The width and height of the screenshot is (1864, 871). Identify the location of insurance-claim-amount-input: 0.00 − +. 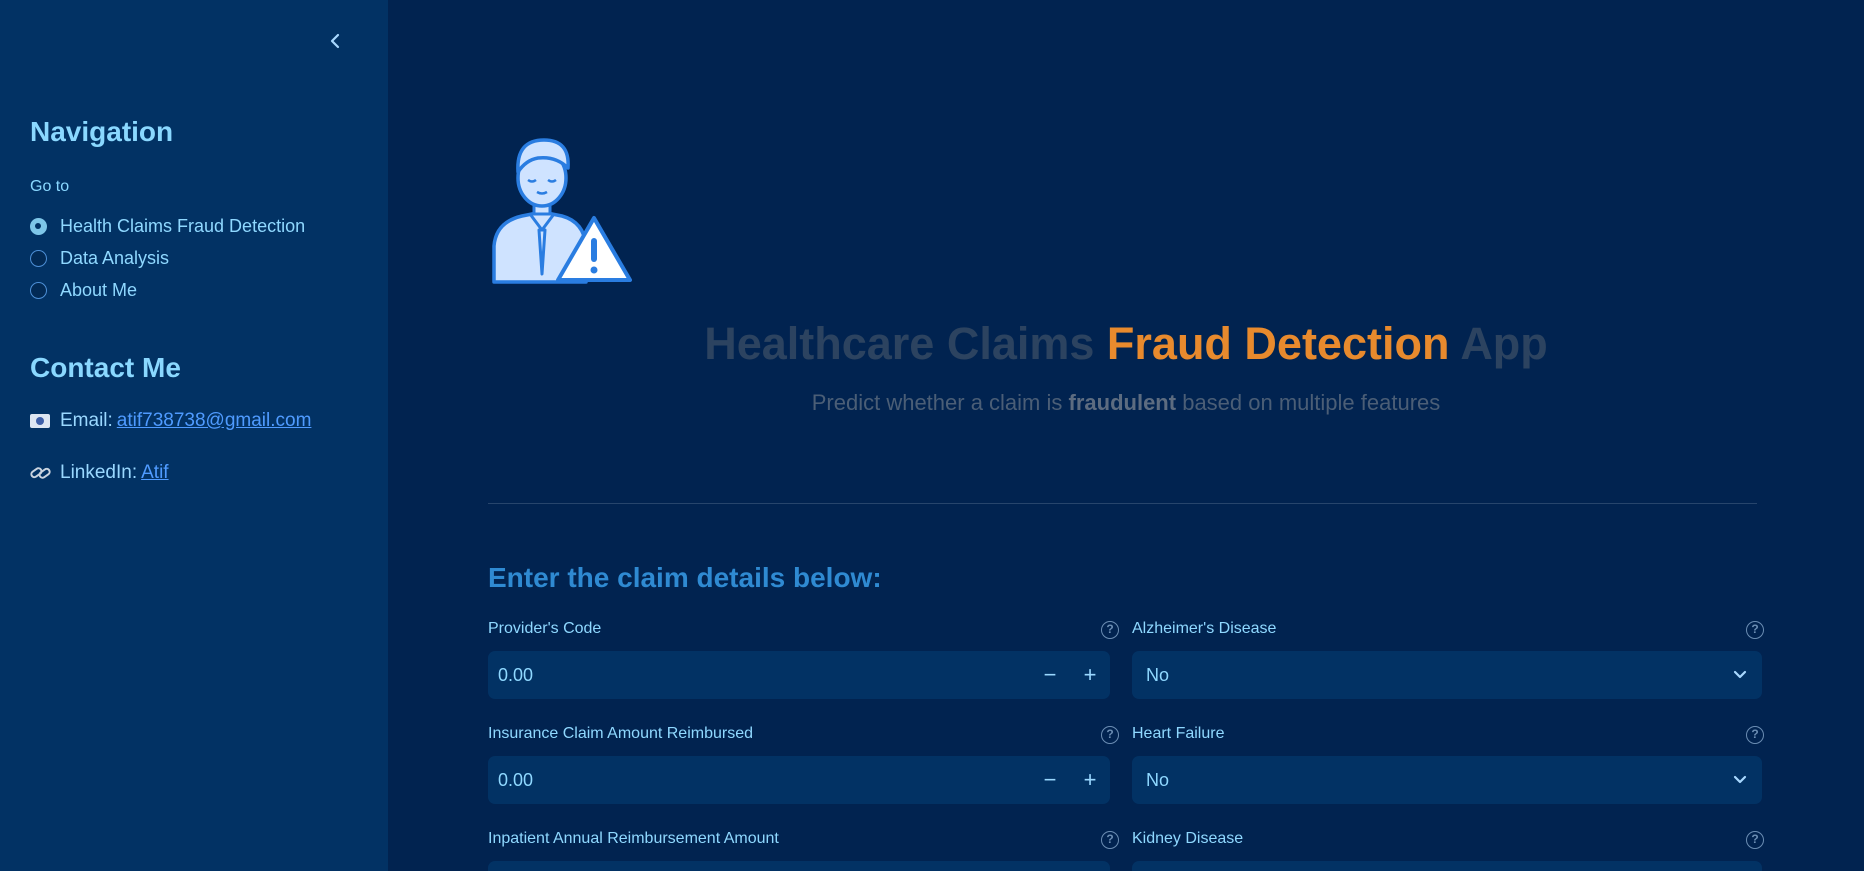
(799, 780).